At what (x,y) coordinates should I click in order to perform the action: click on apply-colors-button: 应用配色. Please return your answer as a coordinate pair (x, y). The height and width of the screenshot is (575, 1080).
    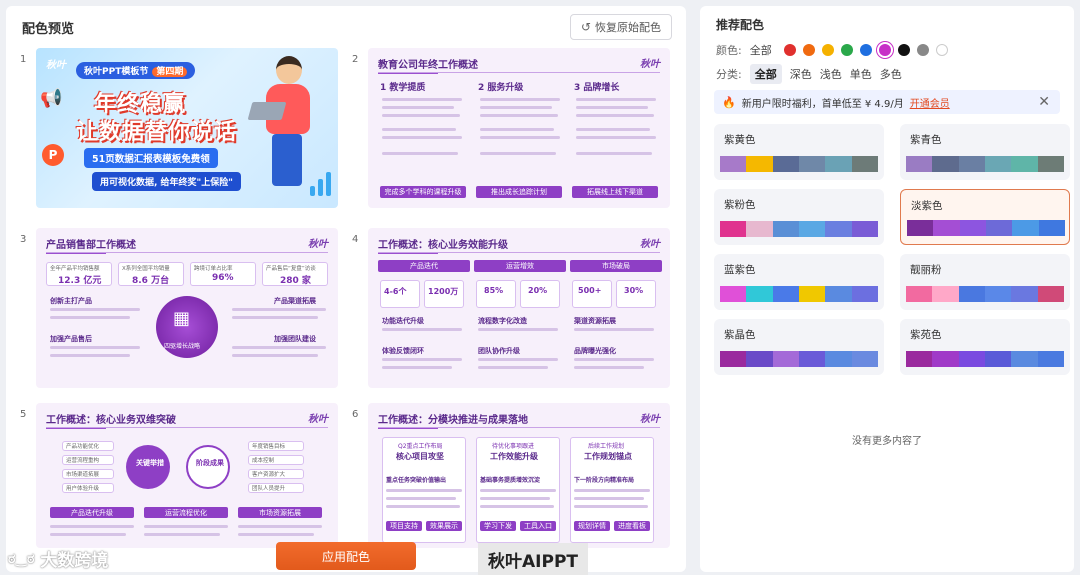
    Looking at the image, I should click on (346, 556).